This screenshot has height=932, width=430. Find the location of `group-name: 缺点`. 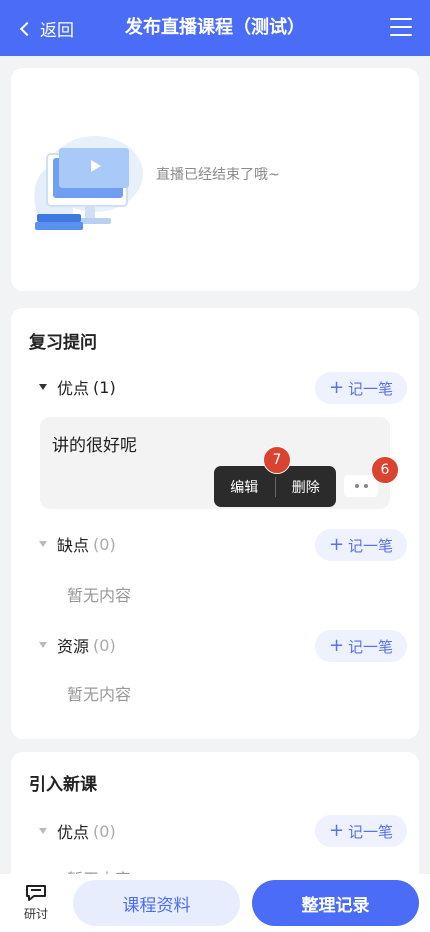

group-name: 缺点 is located at coordinates (73, 545).